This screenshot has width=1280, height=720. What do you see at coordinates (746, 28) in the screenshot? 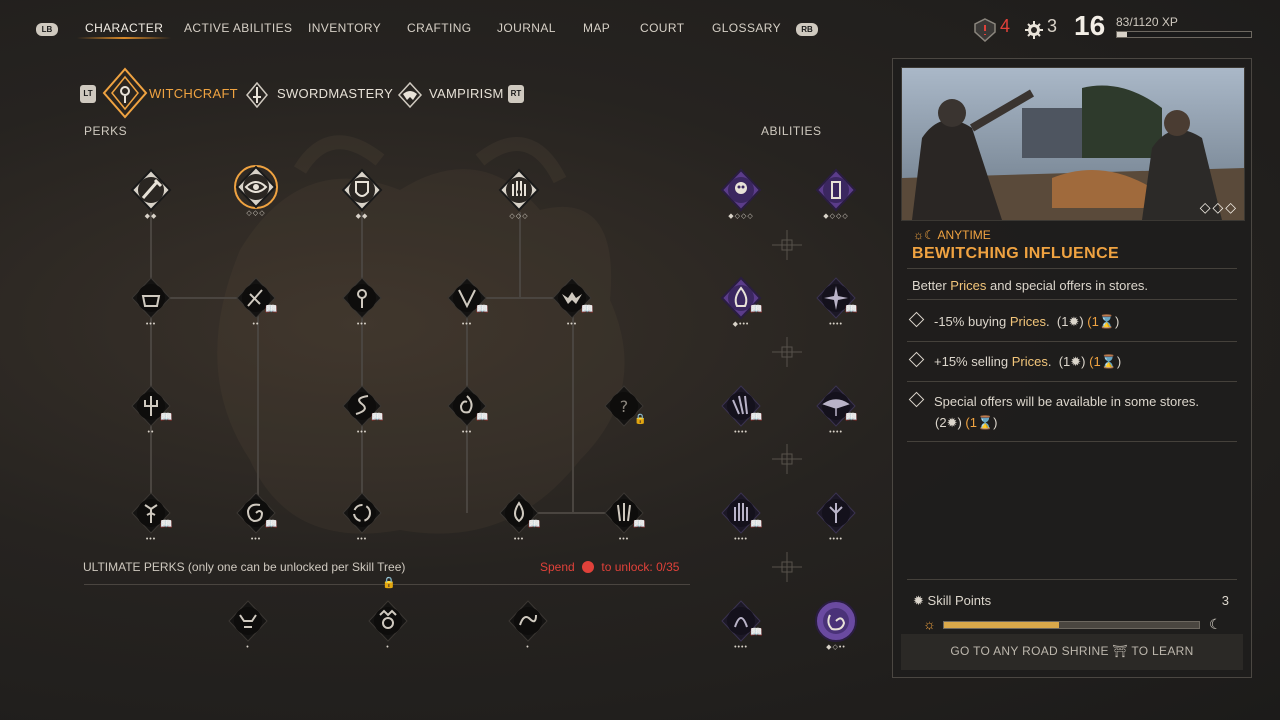
I see `tab-glossary: GLOSSARY` at bounding box center [746, 28].